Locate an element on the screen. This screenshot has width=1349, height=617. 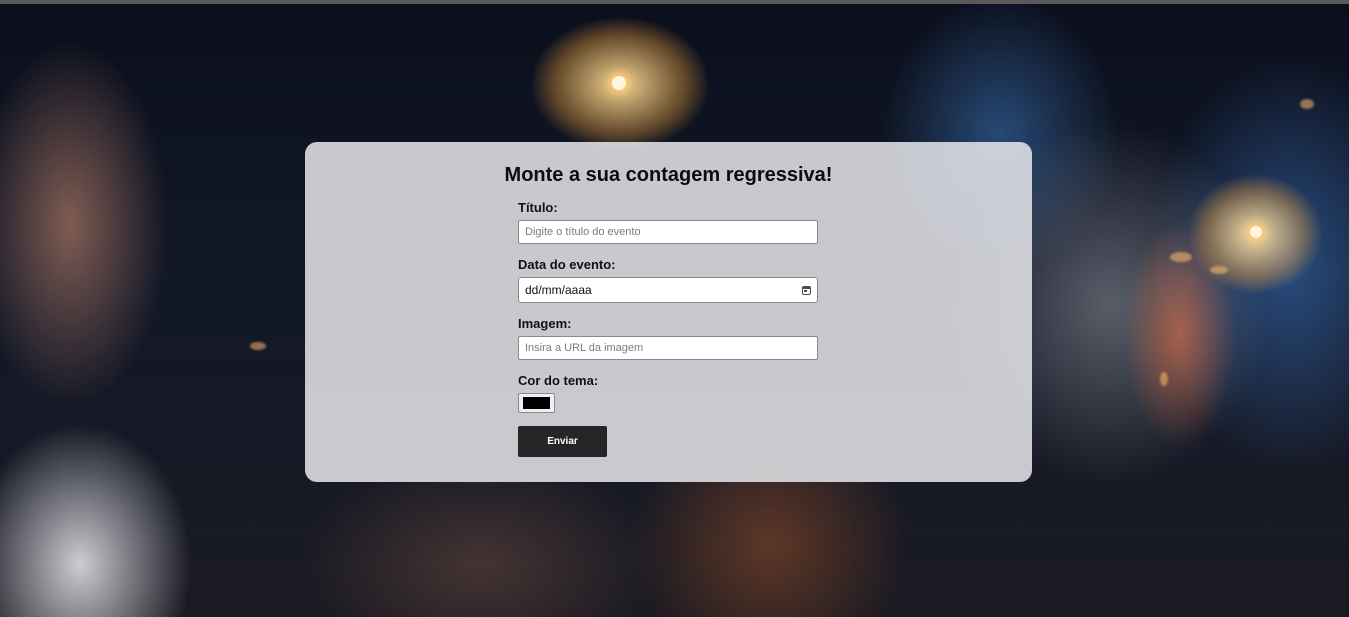
theme-color-fill is located at coordinates (536, 403).